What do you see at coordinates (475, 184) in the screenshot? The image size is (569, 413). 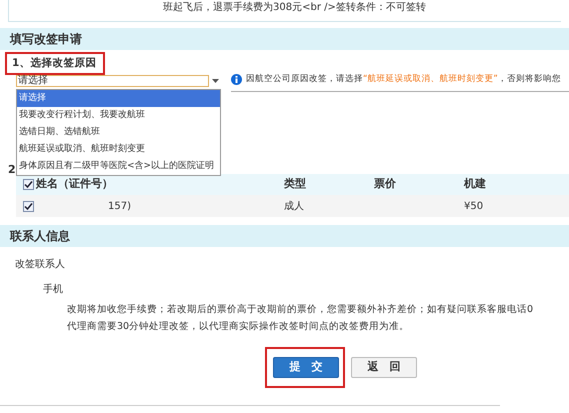 I see `column-header: 机建` at bounding box center [475, 184].